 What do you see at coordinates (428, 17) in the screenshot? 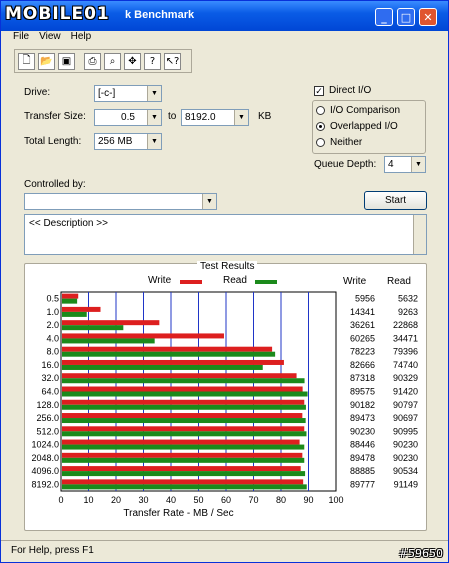
I see `close-button: ✕` at bounding box center [428, 17].